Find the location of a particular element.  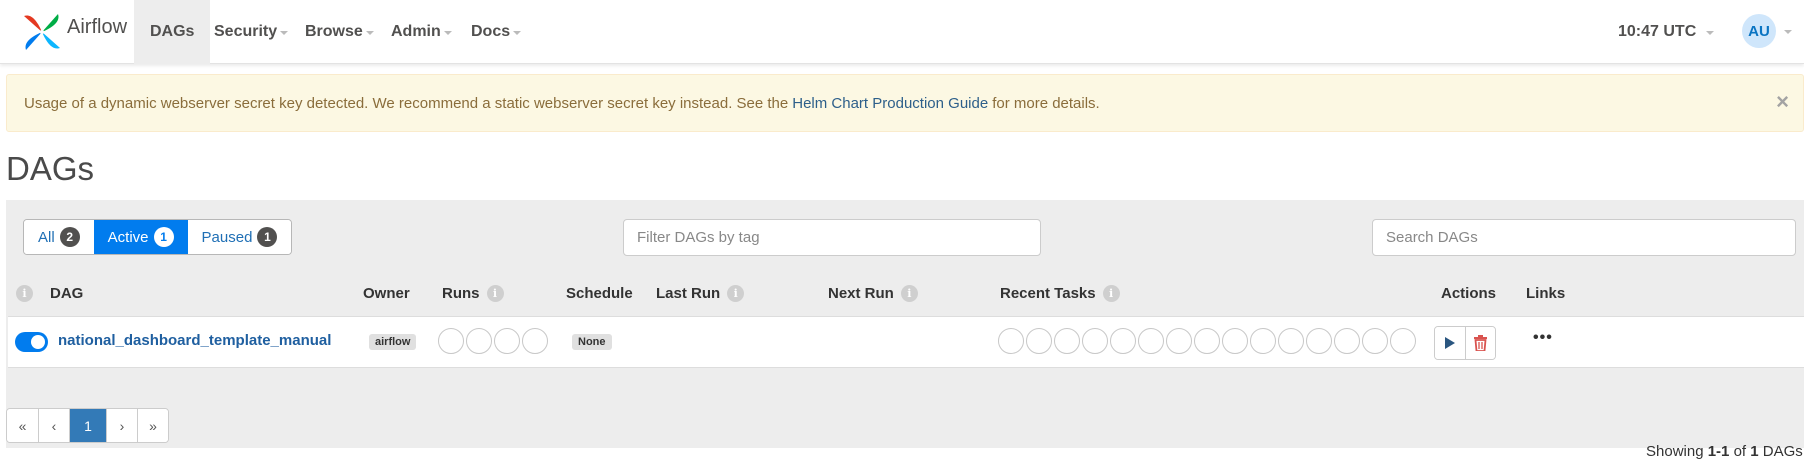

tag-filter-input: Filter DAGs by tag is located at coordinates (832, 237).